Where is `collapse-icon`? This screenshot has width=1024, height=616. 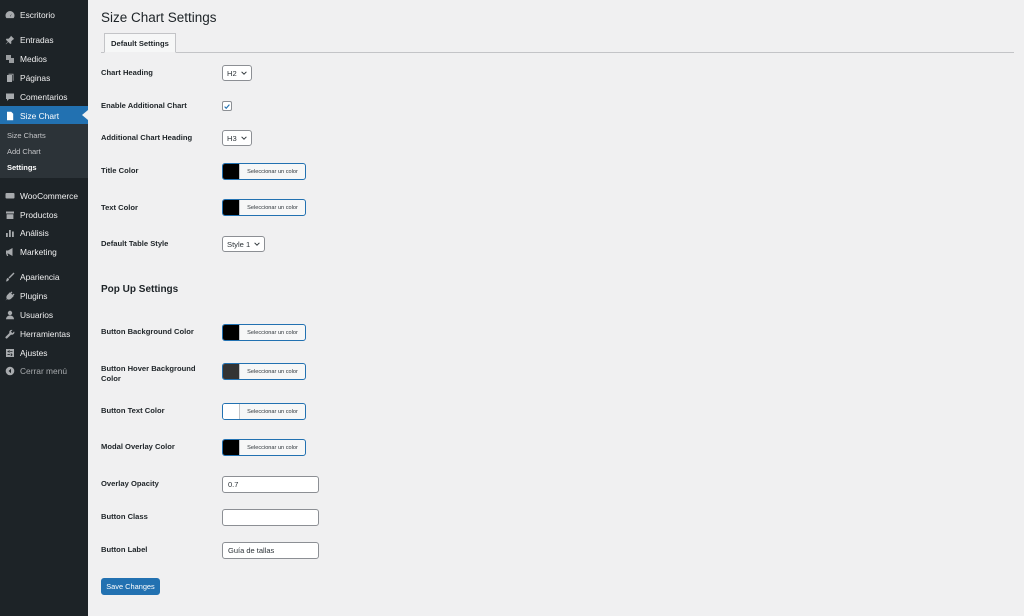 collapse-icon is located at coordinates (10, 371).